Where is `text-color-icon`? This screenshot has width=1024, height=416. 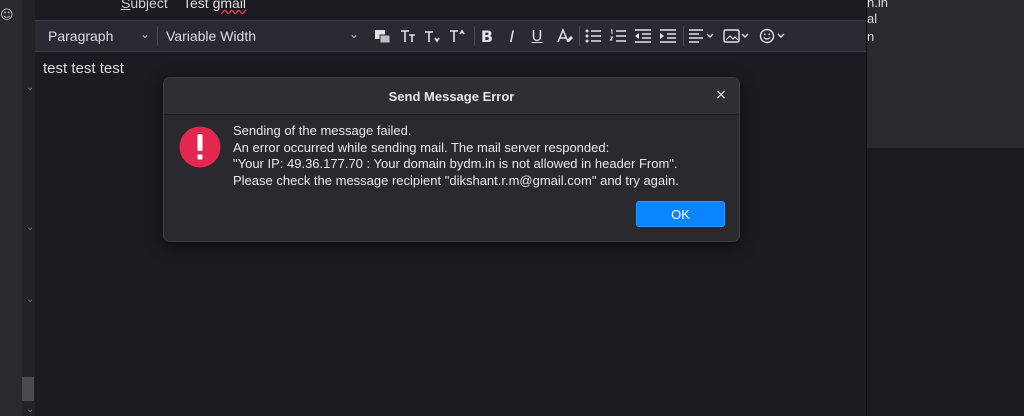 text-color-icon is located at coordinates (383, 36).